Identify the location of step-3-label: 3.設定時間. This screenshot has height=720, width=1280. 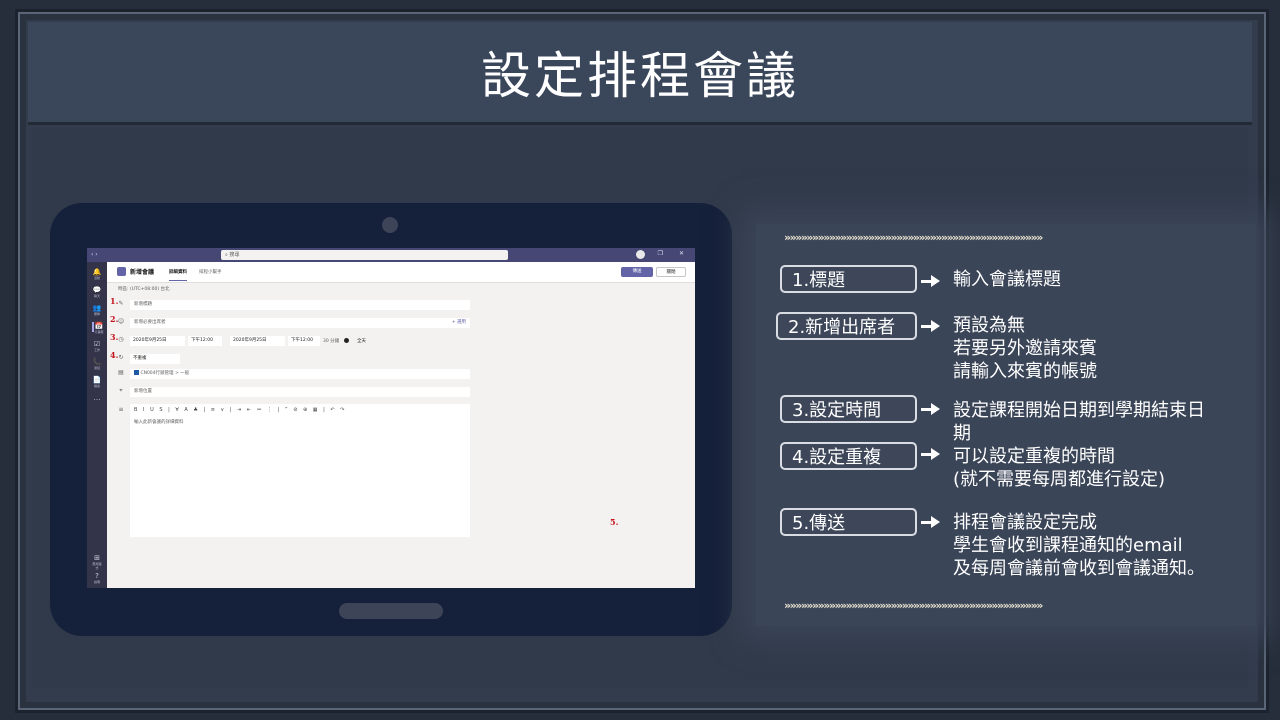
(848, 409).